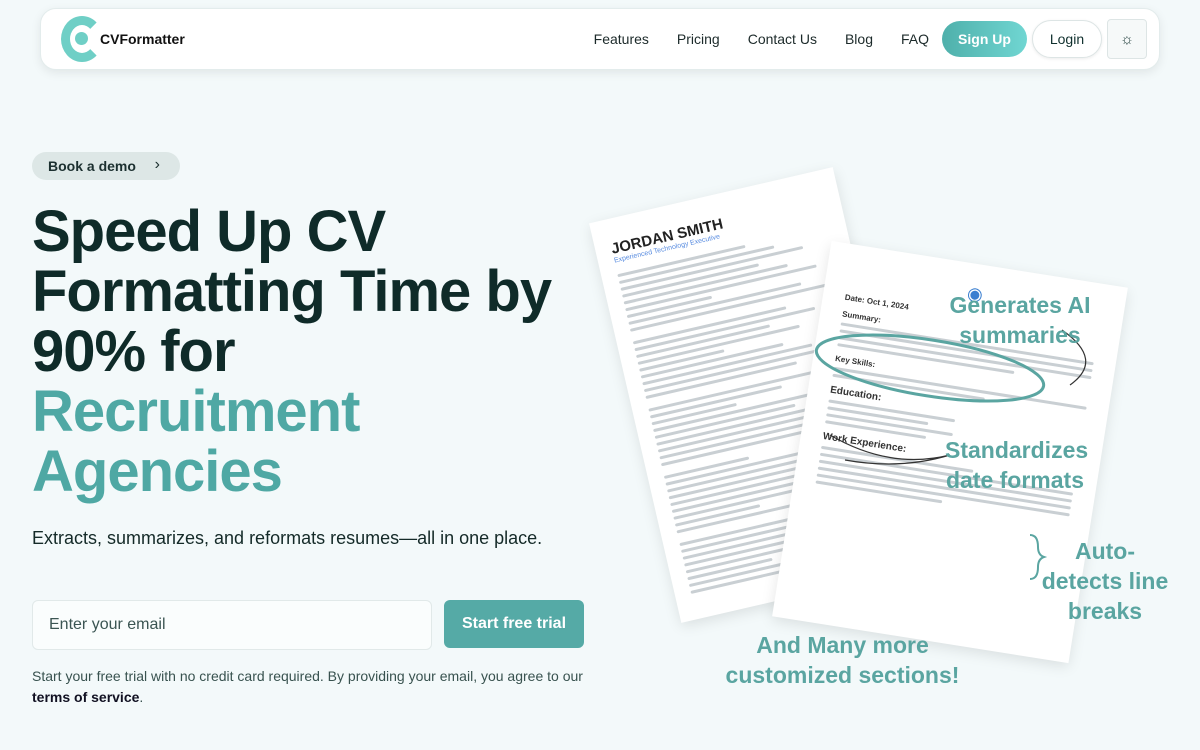 This screenshot has height=750, width=1200. What do you see at coordinates (1020, 320) in the screenshot?
I see `annotation-ai-summaries: Generates AI summaries` at bounding box center [1020, 320].